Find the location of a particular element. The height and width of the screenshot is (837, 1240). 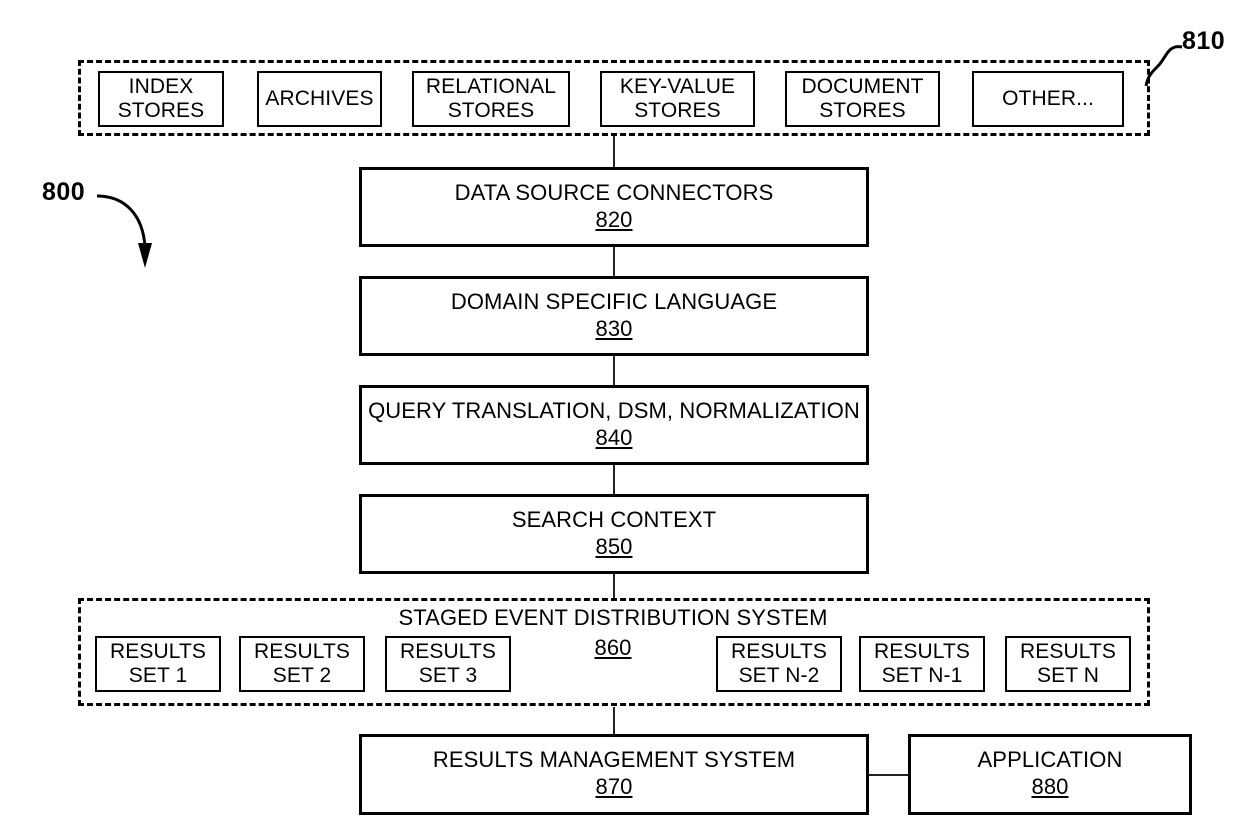

pipeline-box-domain-specific-language: DOMAIN SPECIFIC LANGUAGE 830 is located at coordinates (614, 316).